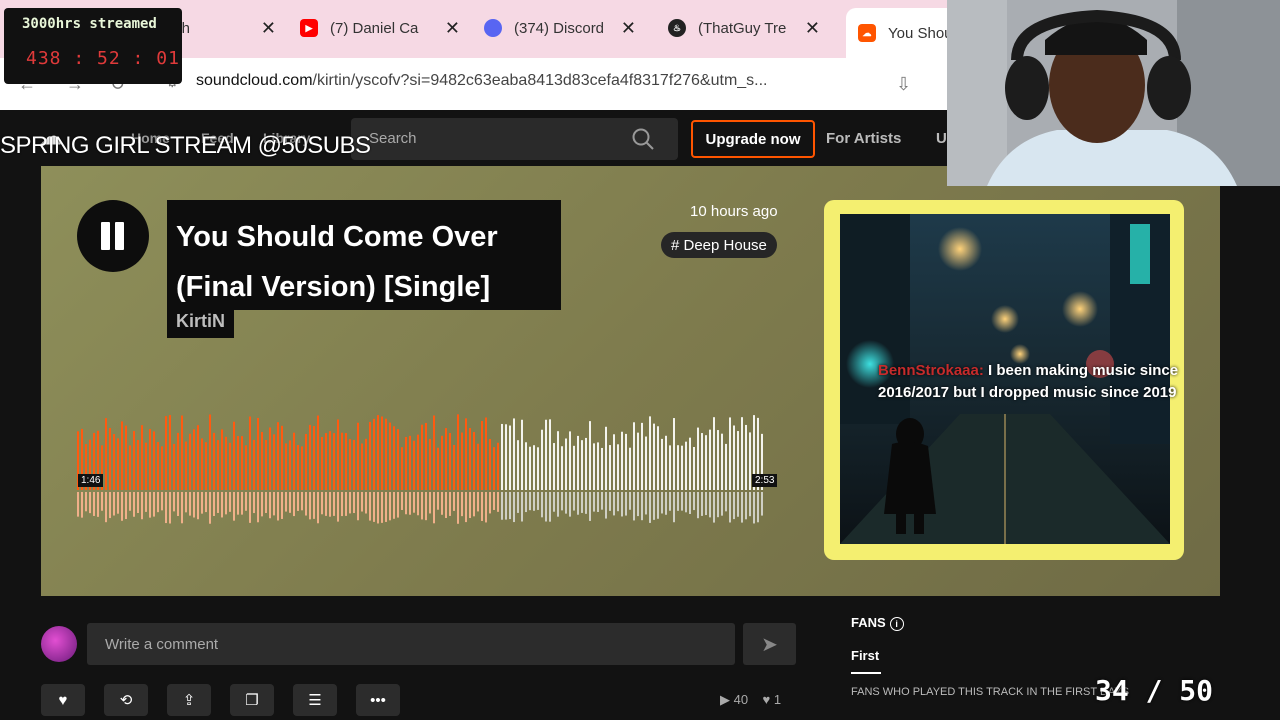 Image resolution: width=1280 pixels, height=720 pixels. What do you see at coordinates (493, 28) in the screenshot?
I see `discord-icon` at bounding box center [493, 28].